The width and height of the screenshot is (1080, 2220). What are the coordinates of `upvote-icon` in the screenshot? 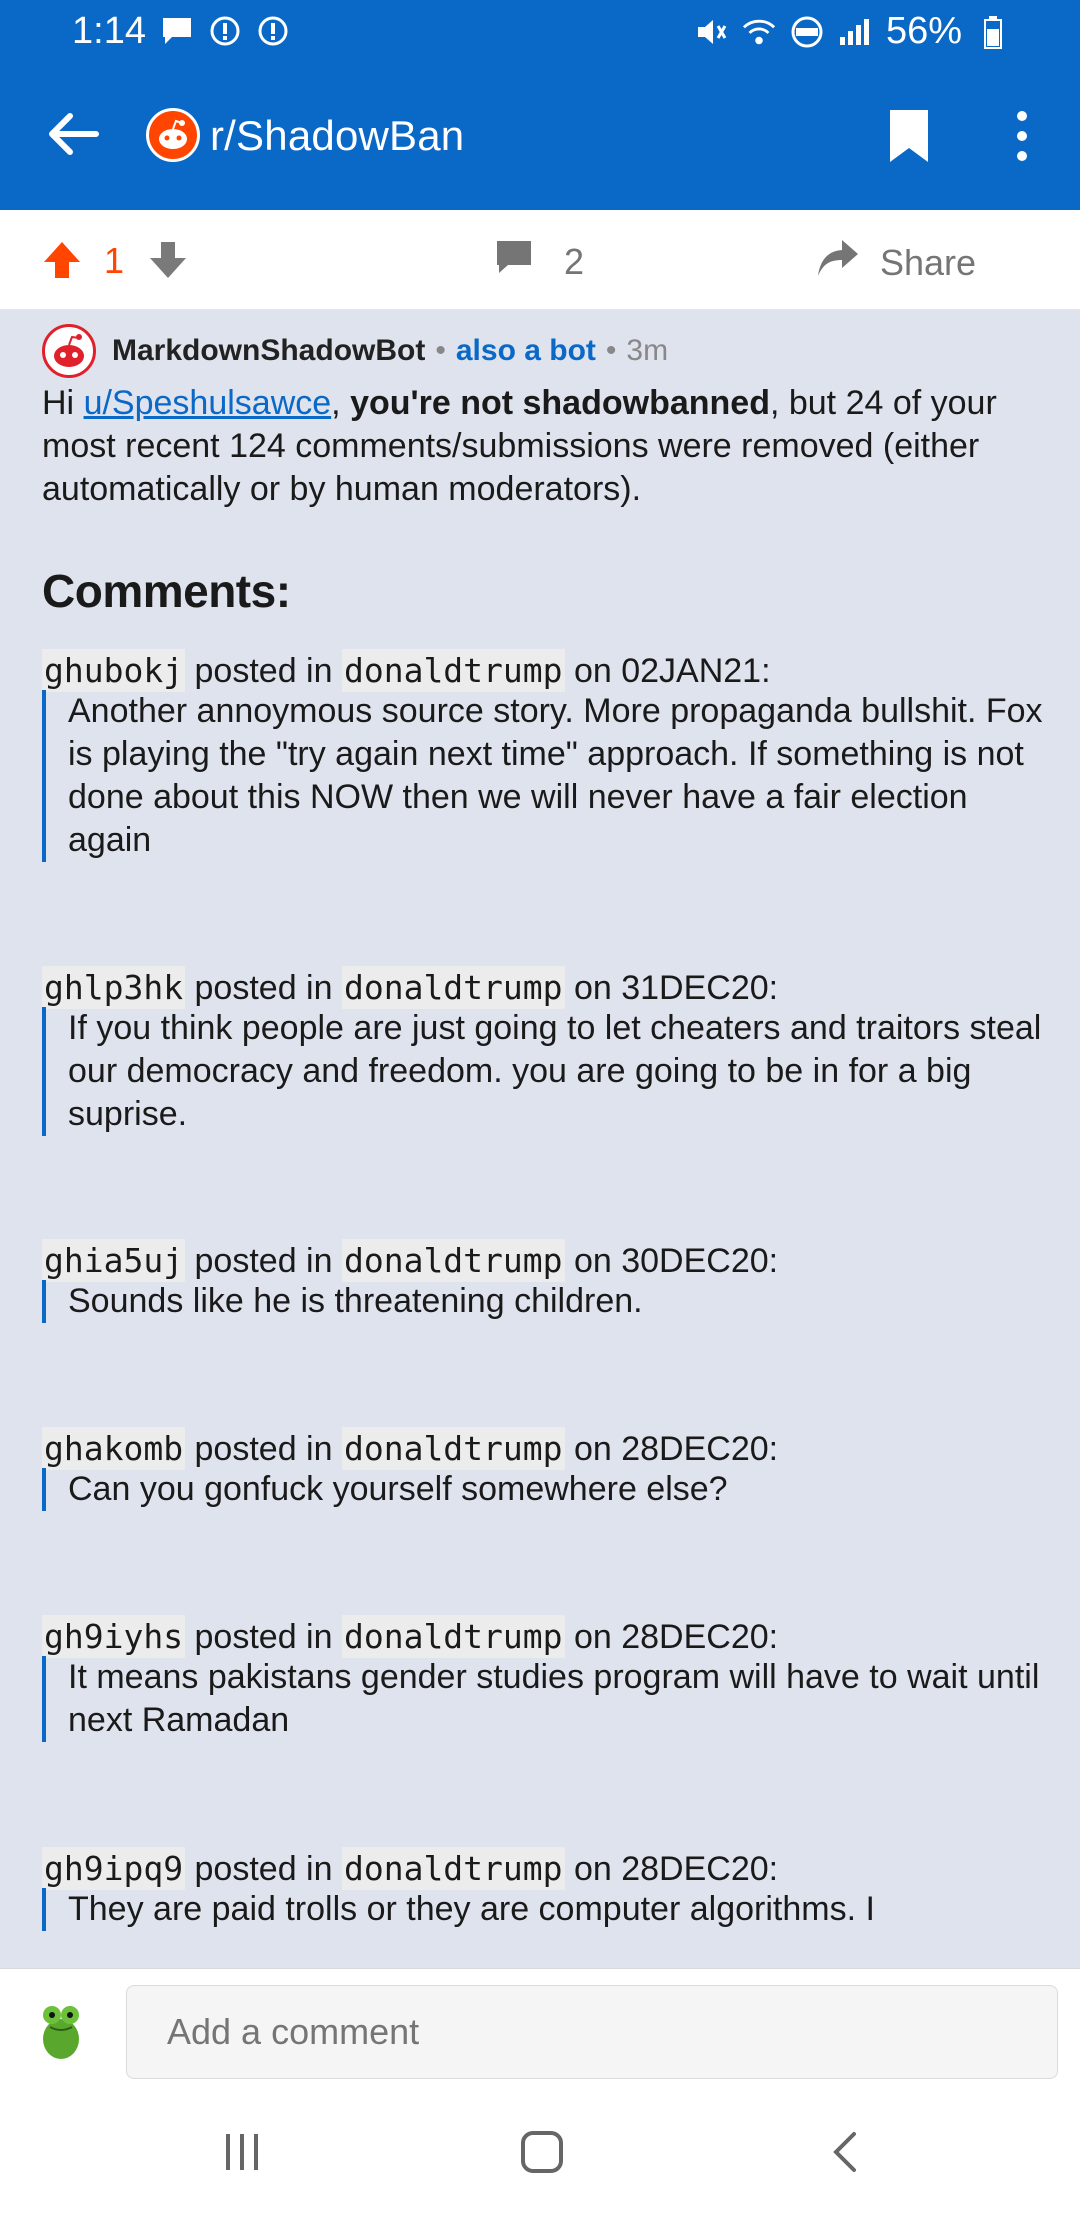 It's located at (62, 260).